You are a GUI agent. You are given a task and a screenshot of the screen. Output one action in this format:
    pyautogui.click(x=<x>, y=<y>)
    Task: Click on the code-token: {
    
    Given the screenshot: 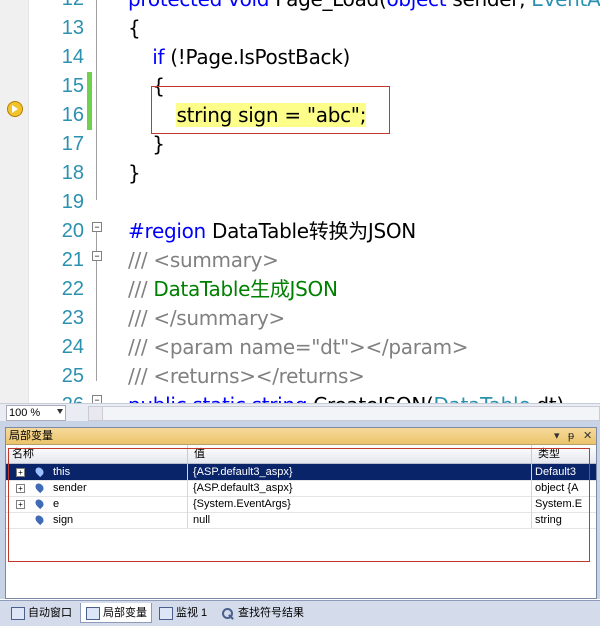 What is the action you would take?
    pyautogui.click(x=134, y=28)
    